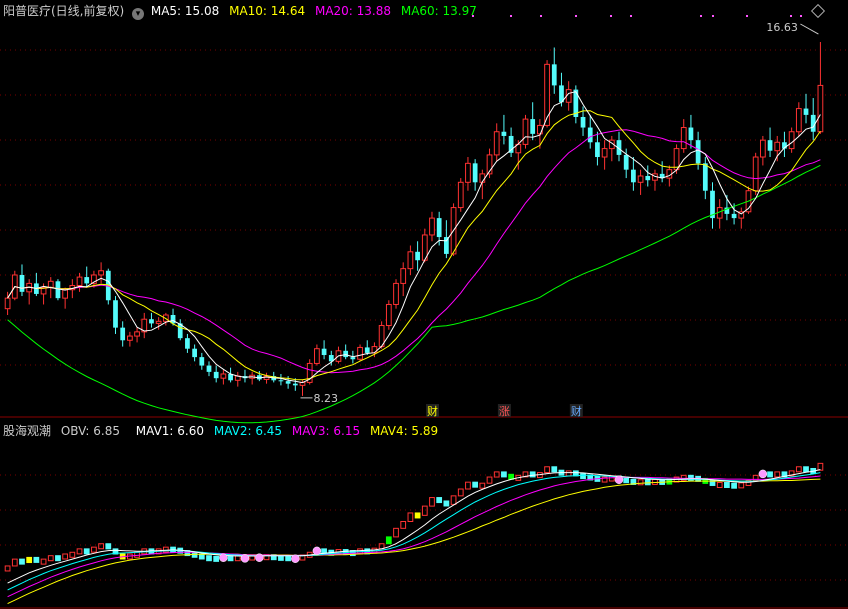 The image size is (848, 609). Describe the element at coordinates (388, 540) in the screenshot. I see `obv-bar-green` at that location.